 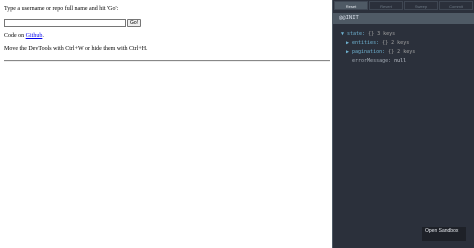 I want to click on tree-key: state, so click(x=355, y=34).